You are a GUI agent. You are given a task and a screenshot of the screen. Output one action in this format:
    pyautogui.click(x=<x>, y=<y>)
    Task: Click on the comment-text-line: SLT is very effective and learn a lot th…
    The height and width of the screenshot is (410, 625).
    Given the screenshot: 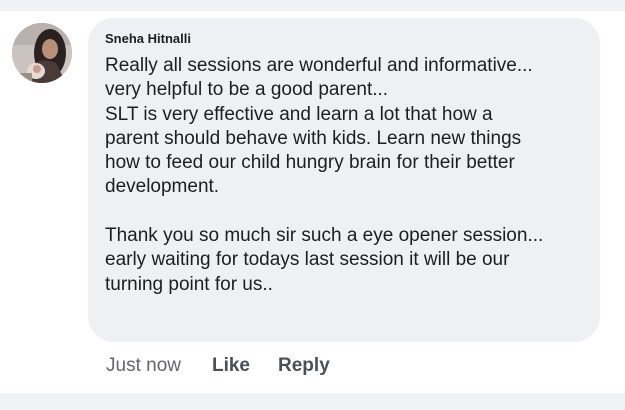 What is the action you would take?
    pyautogui.click(x=299, y=114)
    